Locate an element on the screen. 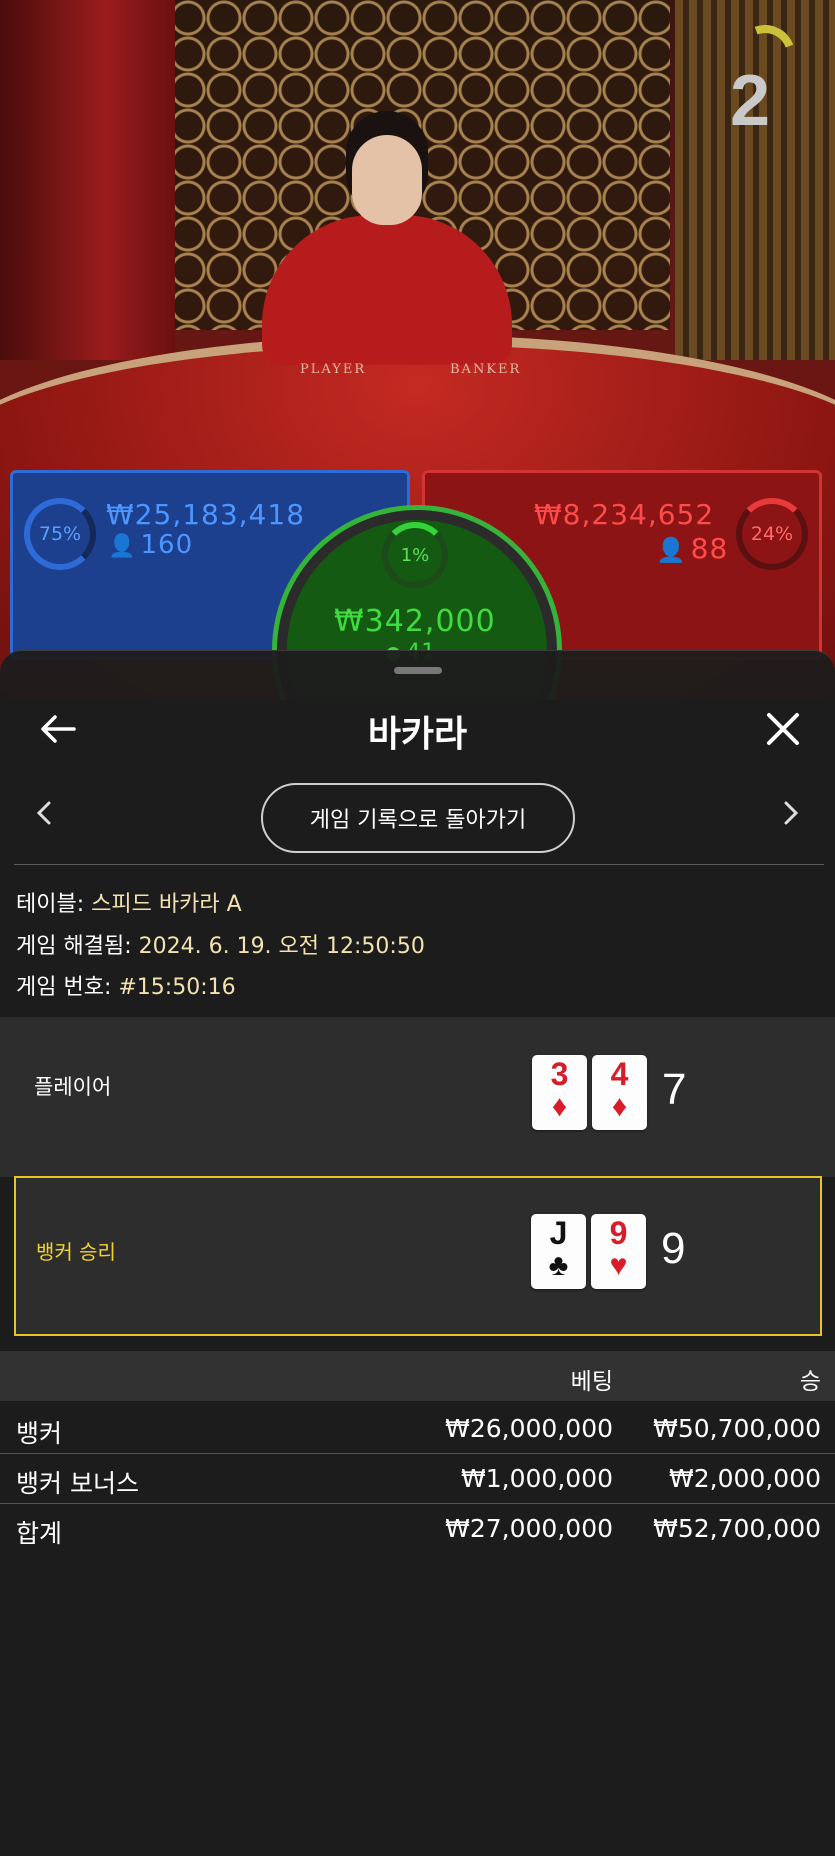 Image resolution: width=835 pixels, height=1856 pixels. win-column-header: 승 is located at coordinates (810, 1382).